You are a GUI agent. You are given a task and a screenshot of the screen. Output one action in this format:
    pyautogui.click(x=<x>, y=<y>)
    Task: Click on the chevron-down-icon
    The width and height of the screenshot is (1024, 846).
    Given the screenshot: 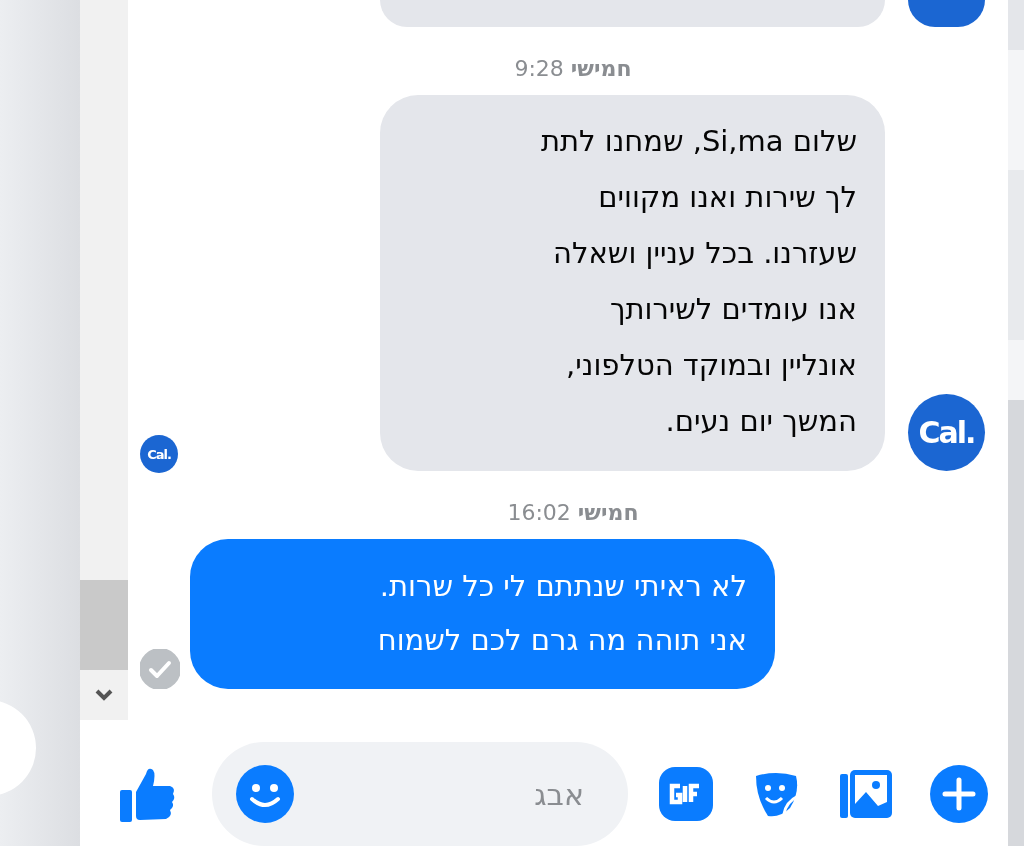 What is the action you would take?
    pyautogui.click(x=104, y=695)
    